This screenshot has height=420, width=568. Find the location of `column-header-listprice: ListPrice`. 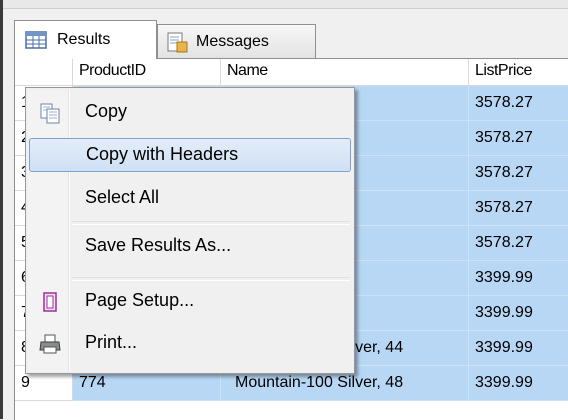

column-header-listprice: ListPrice is located at coordinates (518, 72).